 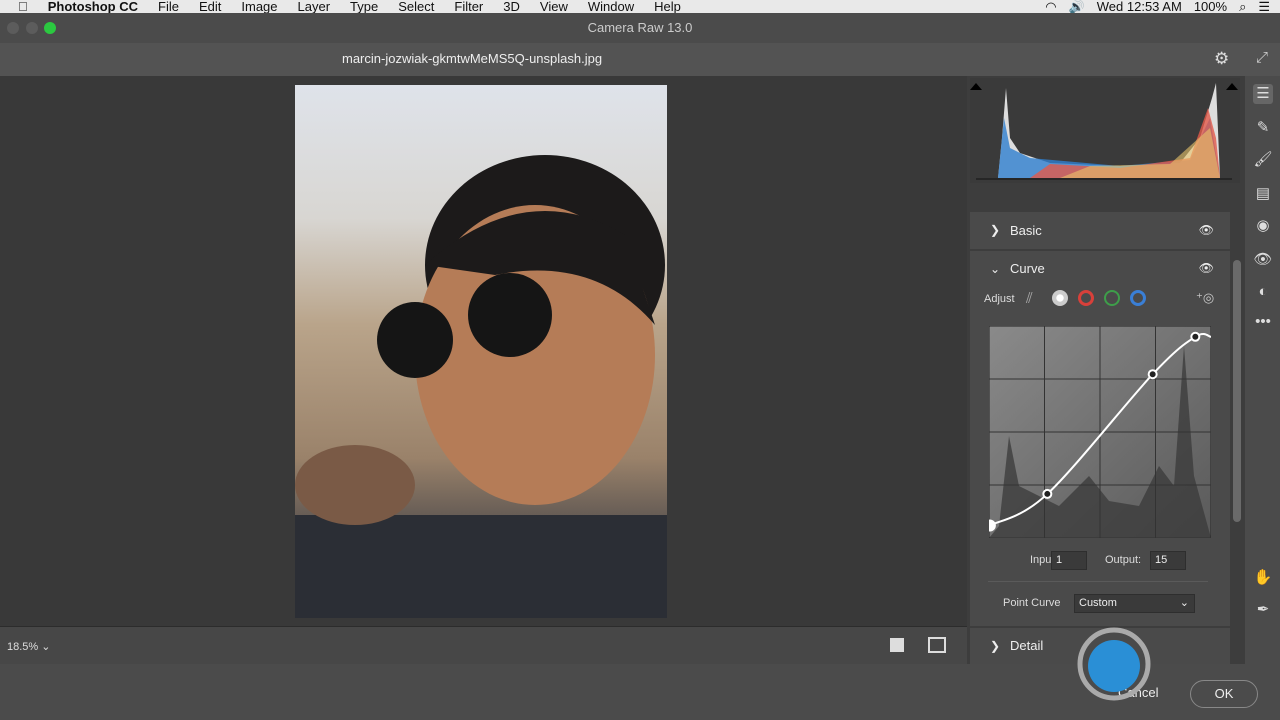 What do you see at coordinates (1027, 645) in the screenshot?
I see `detail-label: Detail` at bounding box center [1027, 645].